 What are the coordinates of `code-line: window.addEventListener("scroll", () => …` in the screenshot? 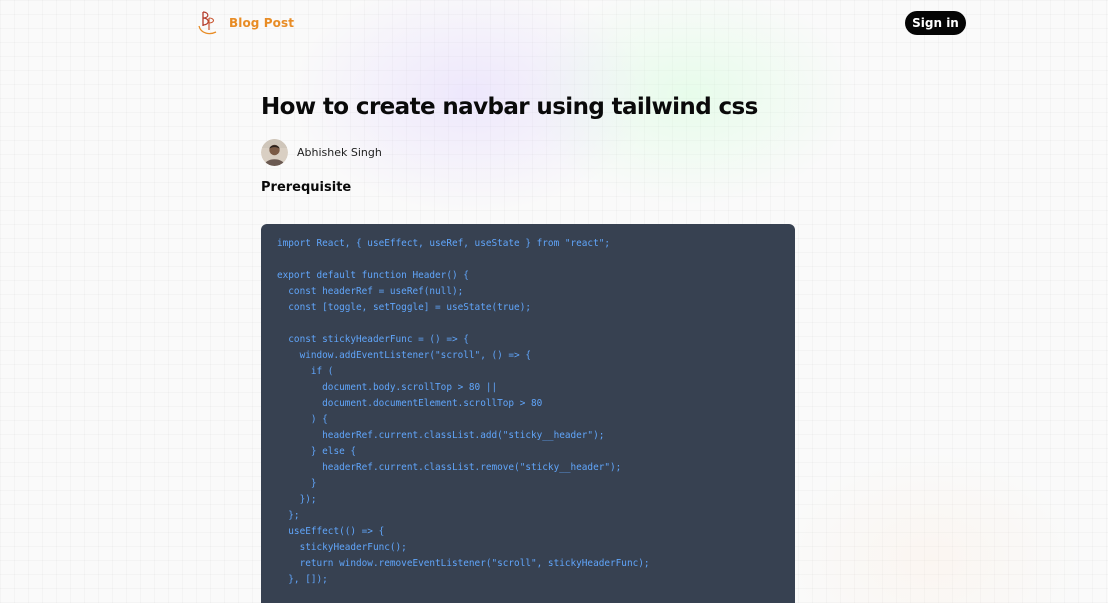 It's located at (404, 355).